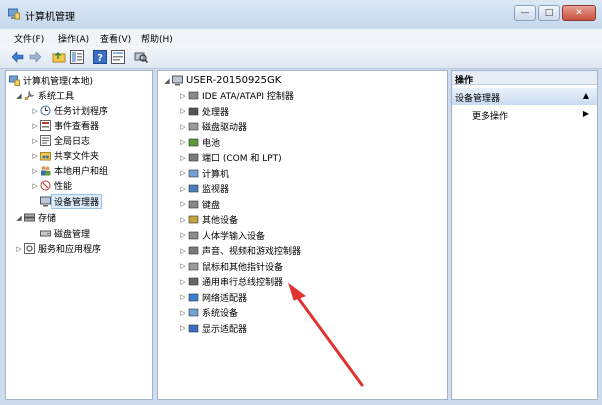 Image resolution: width=602 pixels, height=405 pixels. What do you see at coordinates (141, 57) in the screenshot?
I see `scan-hardware-icon` at bounding box center [141, 57].